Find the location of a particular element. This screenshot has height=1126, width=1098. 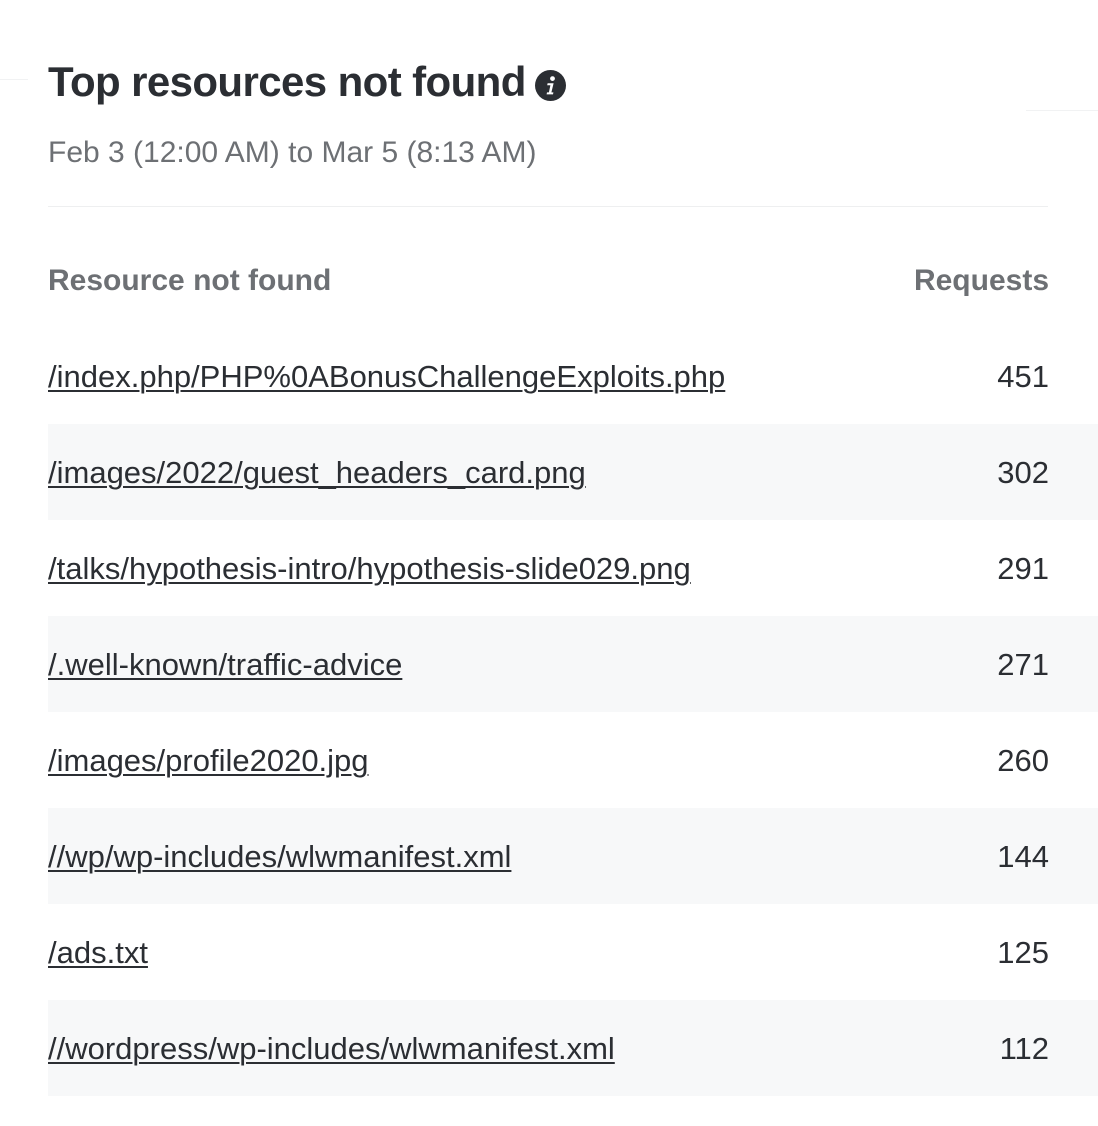

table-row: /images/profile2020.jpg 260 is located at coordinates (573, 760).